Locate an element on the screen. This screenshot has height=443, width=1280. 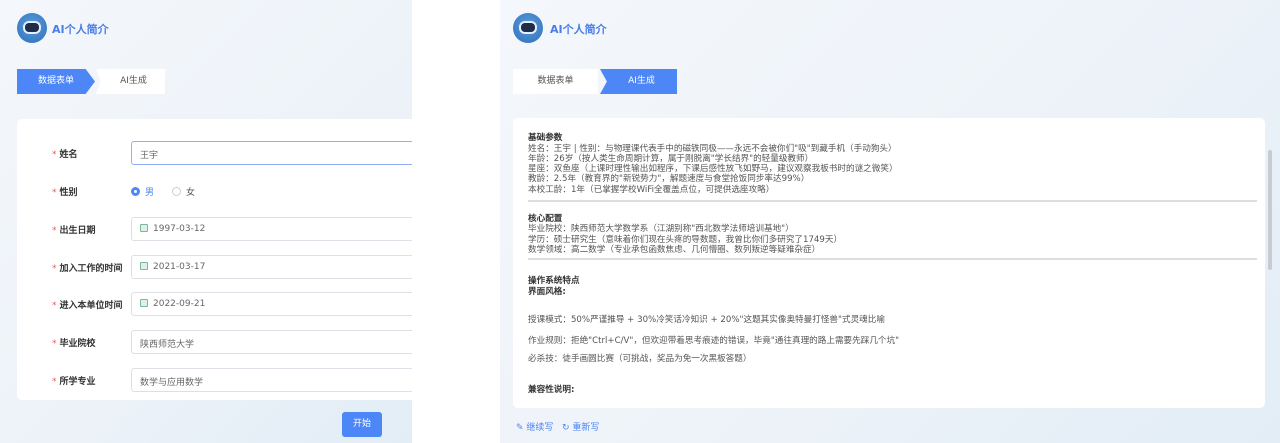
refresh-icon: ↻ is located at coordinates (566, 428).